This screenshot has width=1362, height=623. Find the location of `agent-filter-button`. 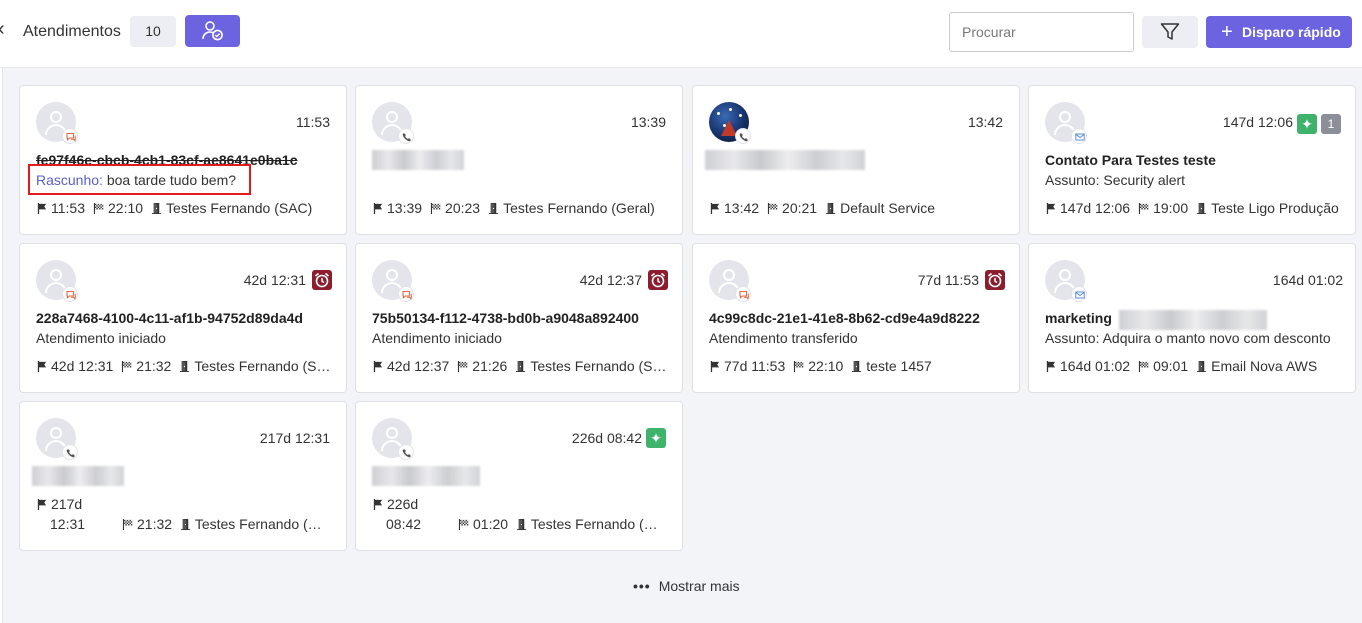

agent-filter-button is located at coordinates (212, 31).